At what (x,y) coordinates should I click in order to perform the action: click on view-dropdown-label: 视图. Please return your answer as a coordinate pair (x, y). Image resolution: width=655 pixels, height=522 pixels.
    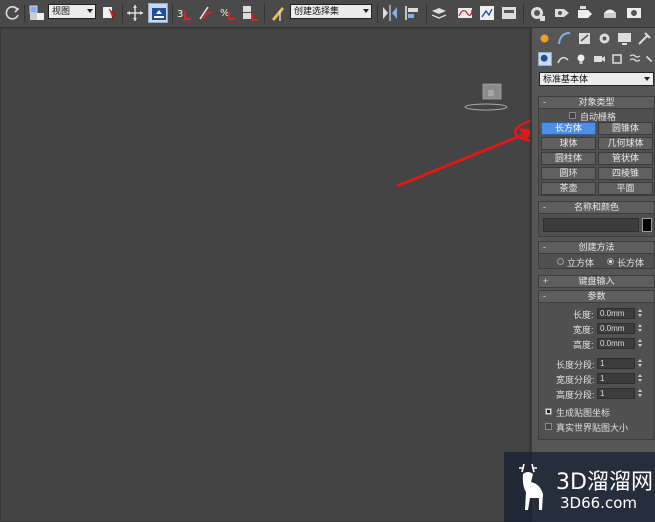
    Looking at the image, I should click on (61, 11).